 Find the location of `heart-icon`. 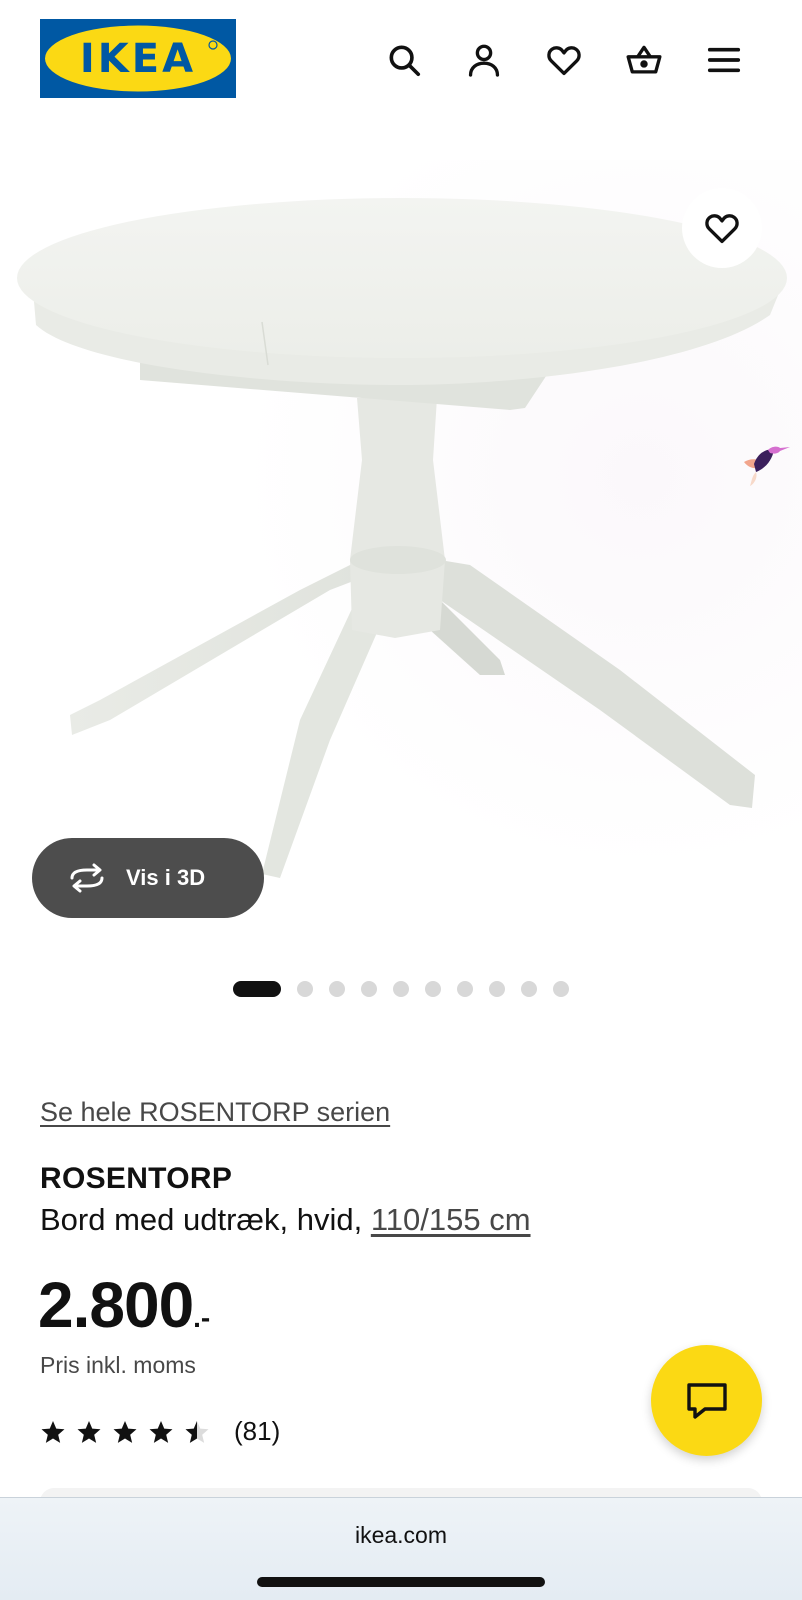

heart-icon is located at coordinates (722, 229).